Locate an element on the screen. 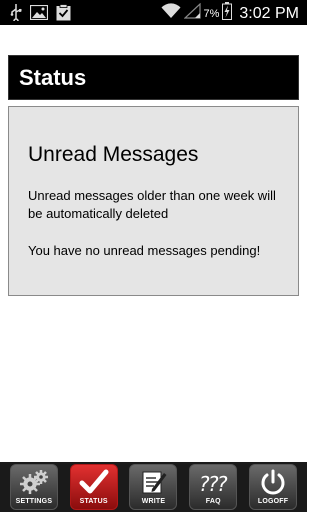  no-messages-text: You have no unread messages pending! is located at coordinates (144, 250).